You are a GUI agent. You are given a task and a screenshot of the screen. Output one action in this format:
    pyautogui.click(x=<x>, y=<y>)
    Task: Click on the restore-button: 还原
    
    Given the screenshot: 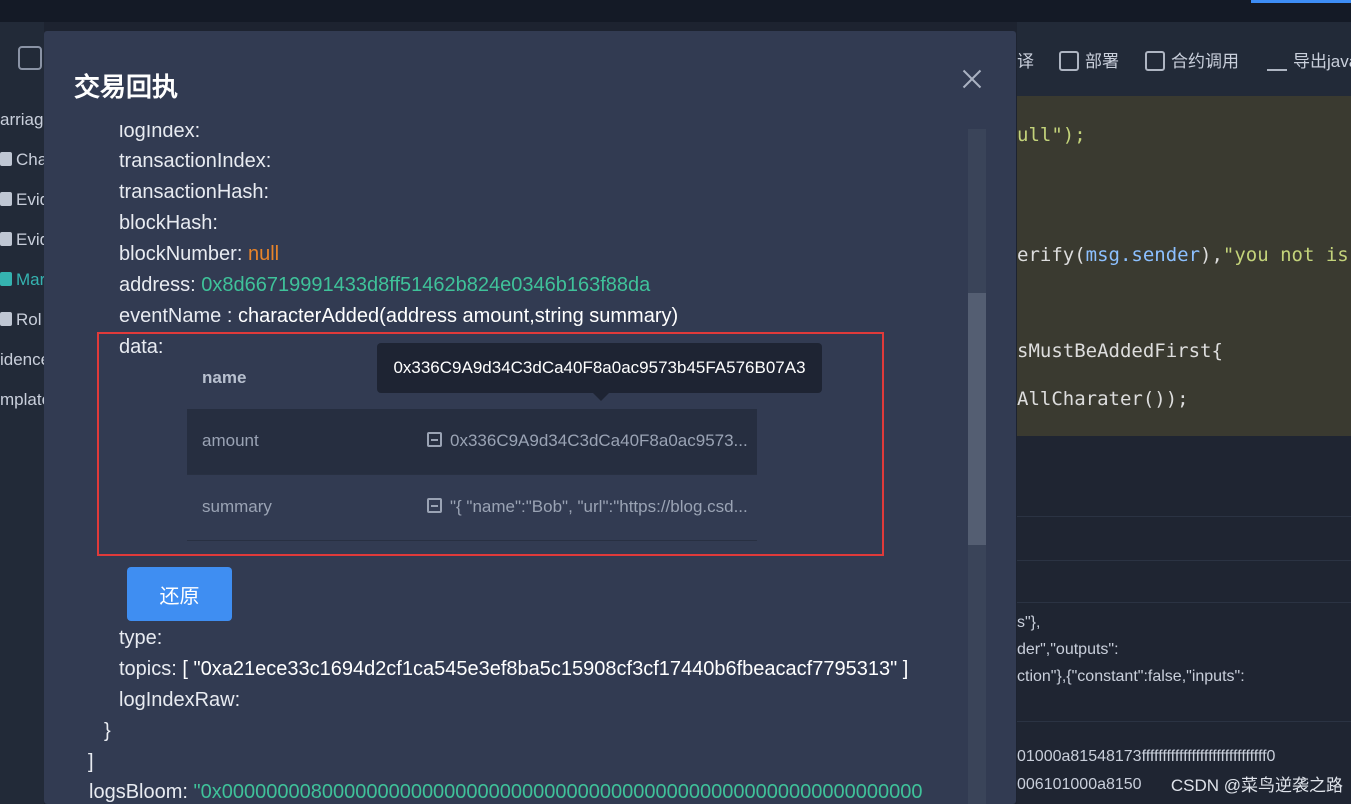 What is the action you would take?
    pyautogui.click(x=179, y=594)
    